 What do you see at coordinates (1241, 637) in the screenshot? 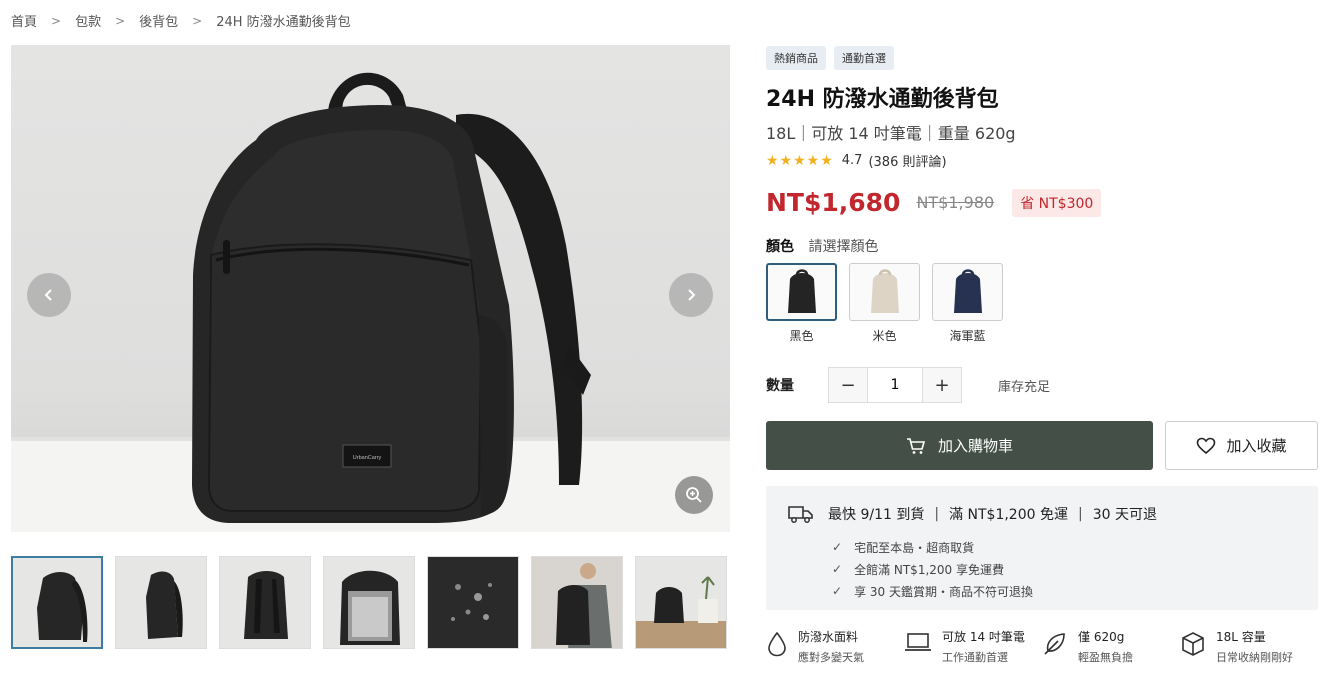
I see `feature-title: 18L 容量` at bounding box center [1241, 637].